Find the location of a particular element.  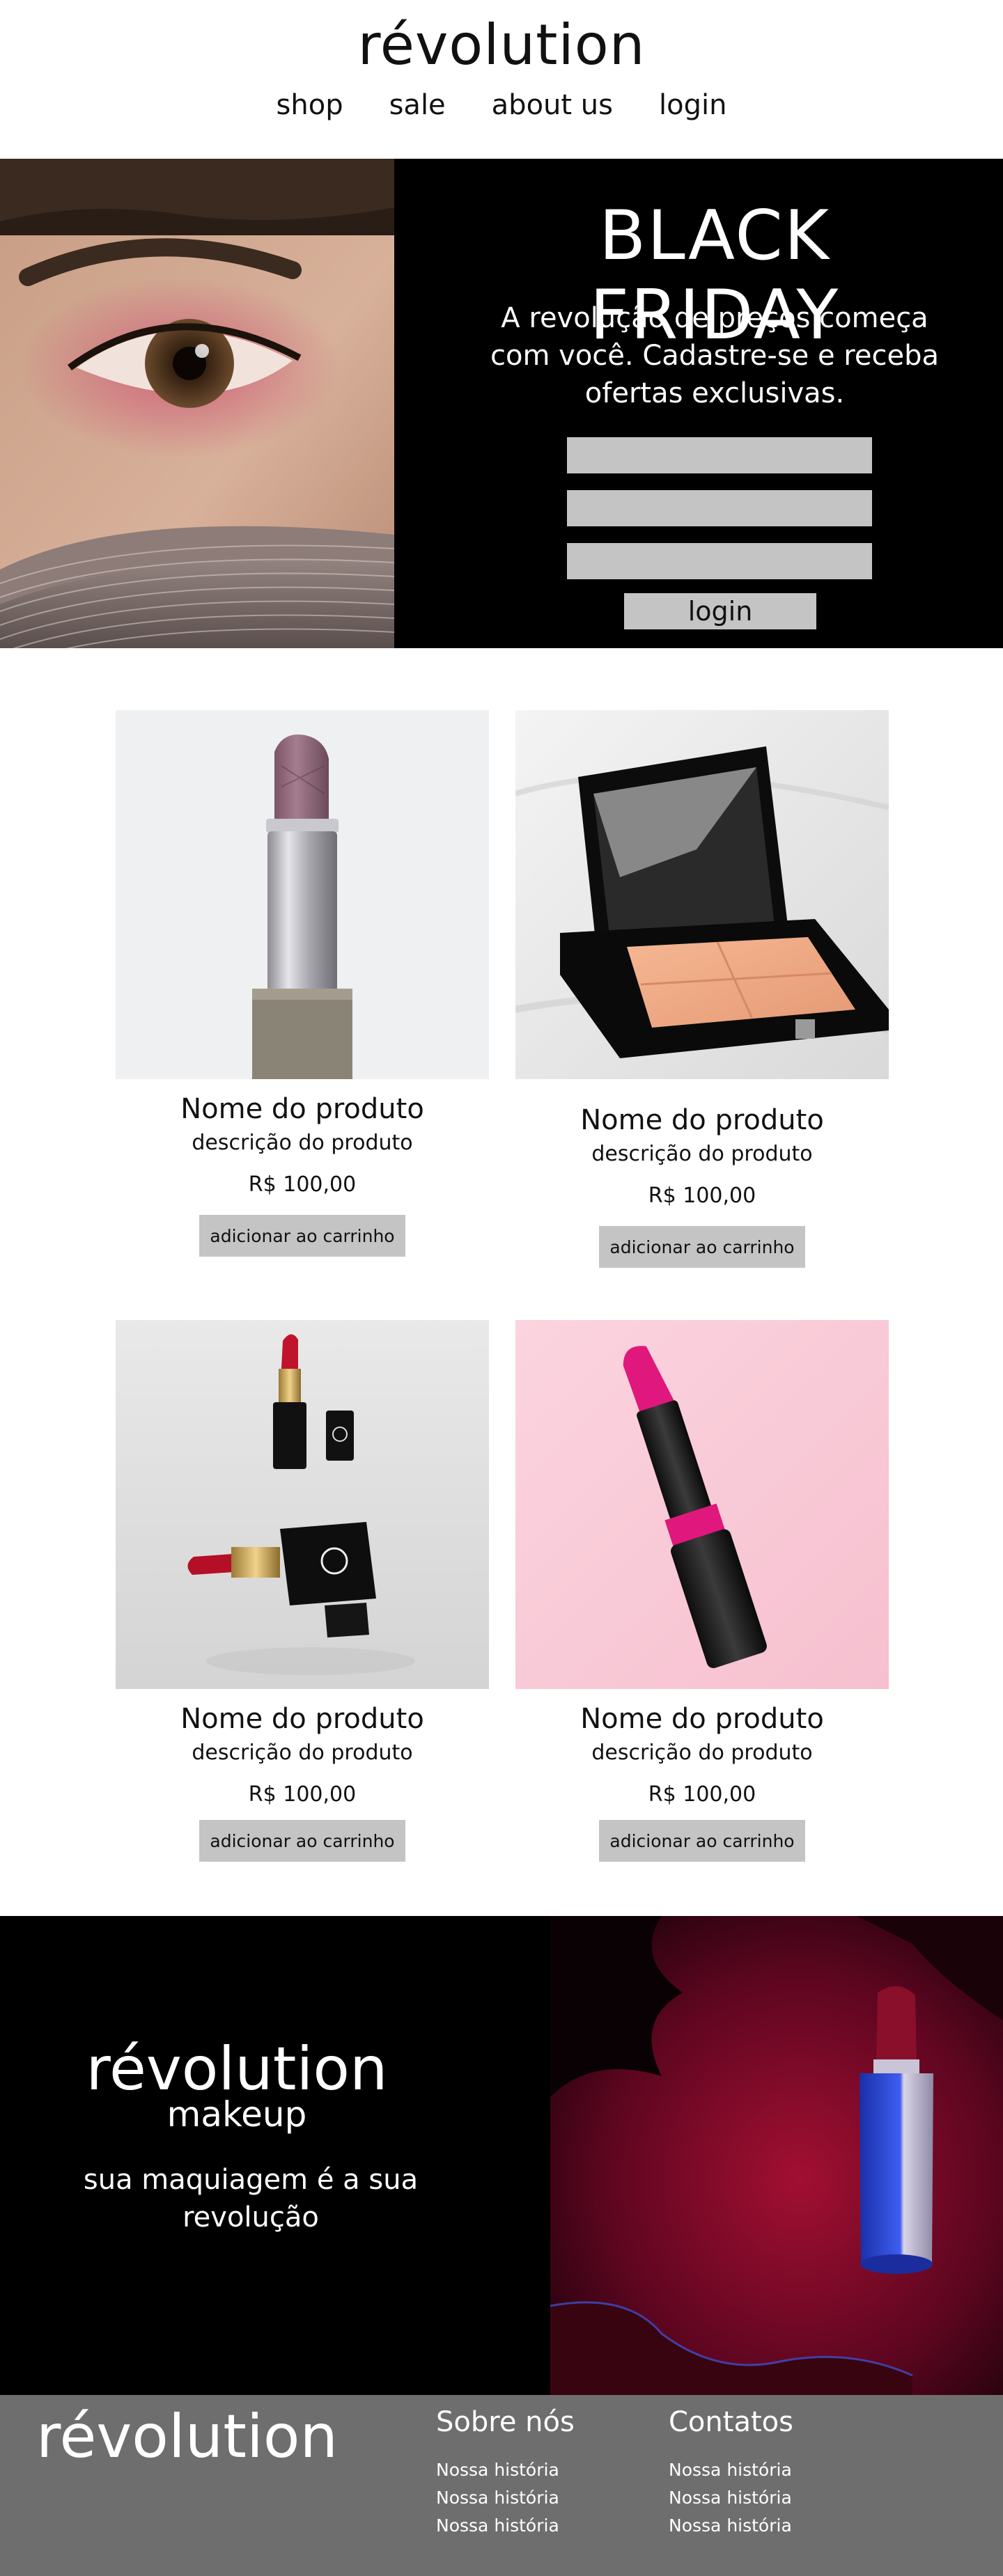

site-logo: révolution is located at coordinates (501, 45).